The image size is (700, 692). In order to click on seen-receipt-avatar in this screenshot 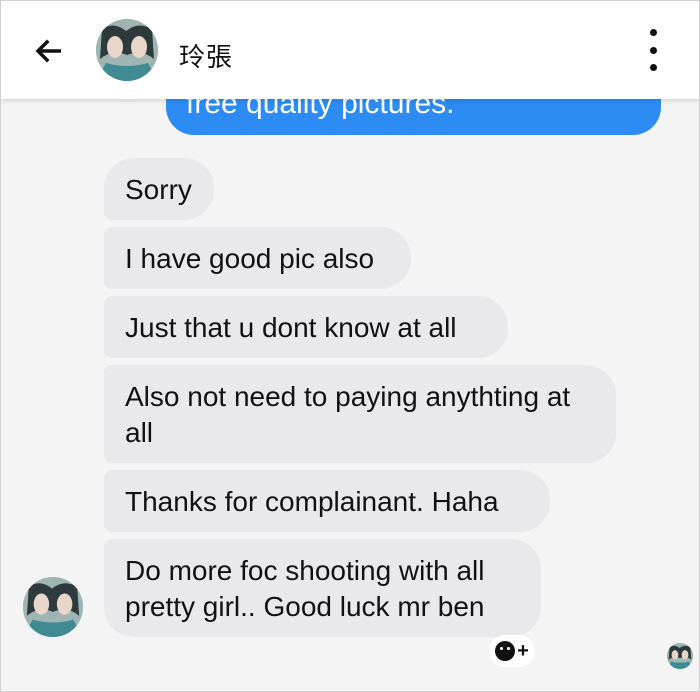, I will do `click(680, 656)`.